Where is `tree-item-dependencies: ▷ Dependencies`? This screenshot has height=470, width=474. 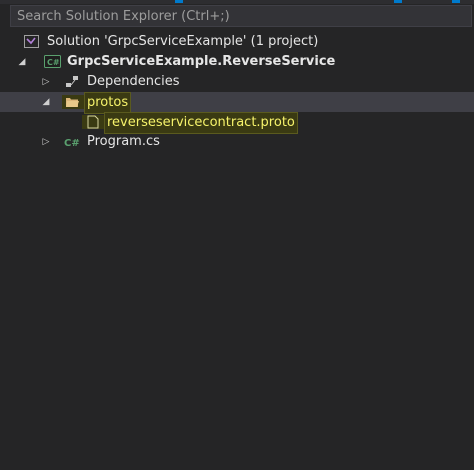 tree-item-dependencies: ▷ Dependencies is located at coordinates (237, 82).